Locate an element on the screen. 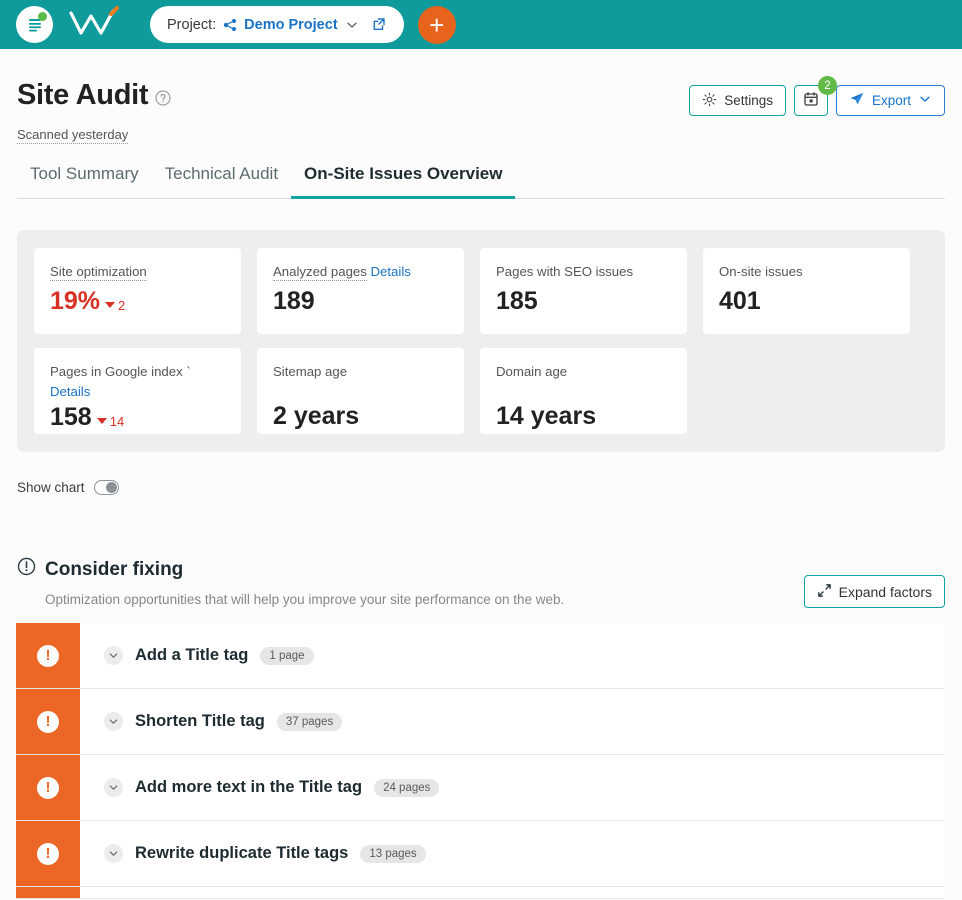 This screenshot has height=900, width=962. calendar-badge: 2 is located at coordinates (827, 85).